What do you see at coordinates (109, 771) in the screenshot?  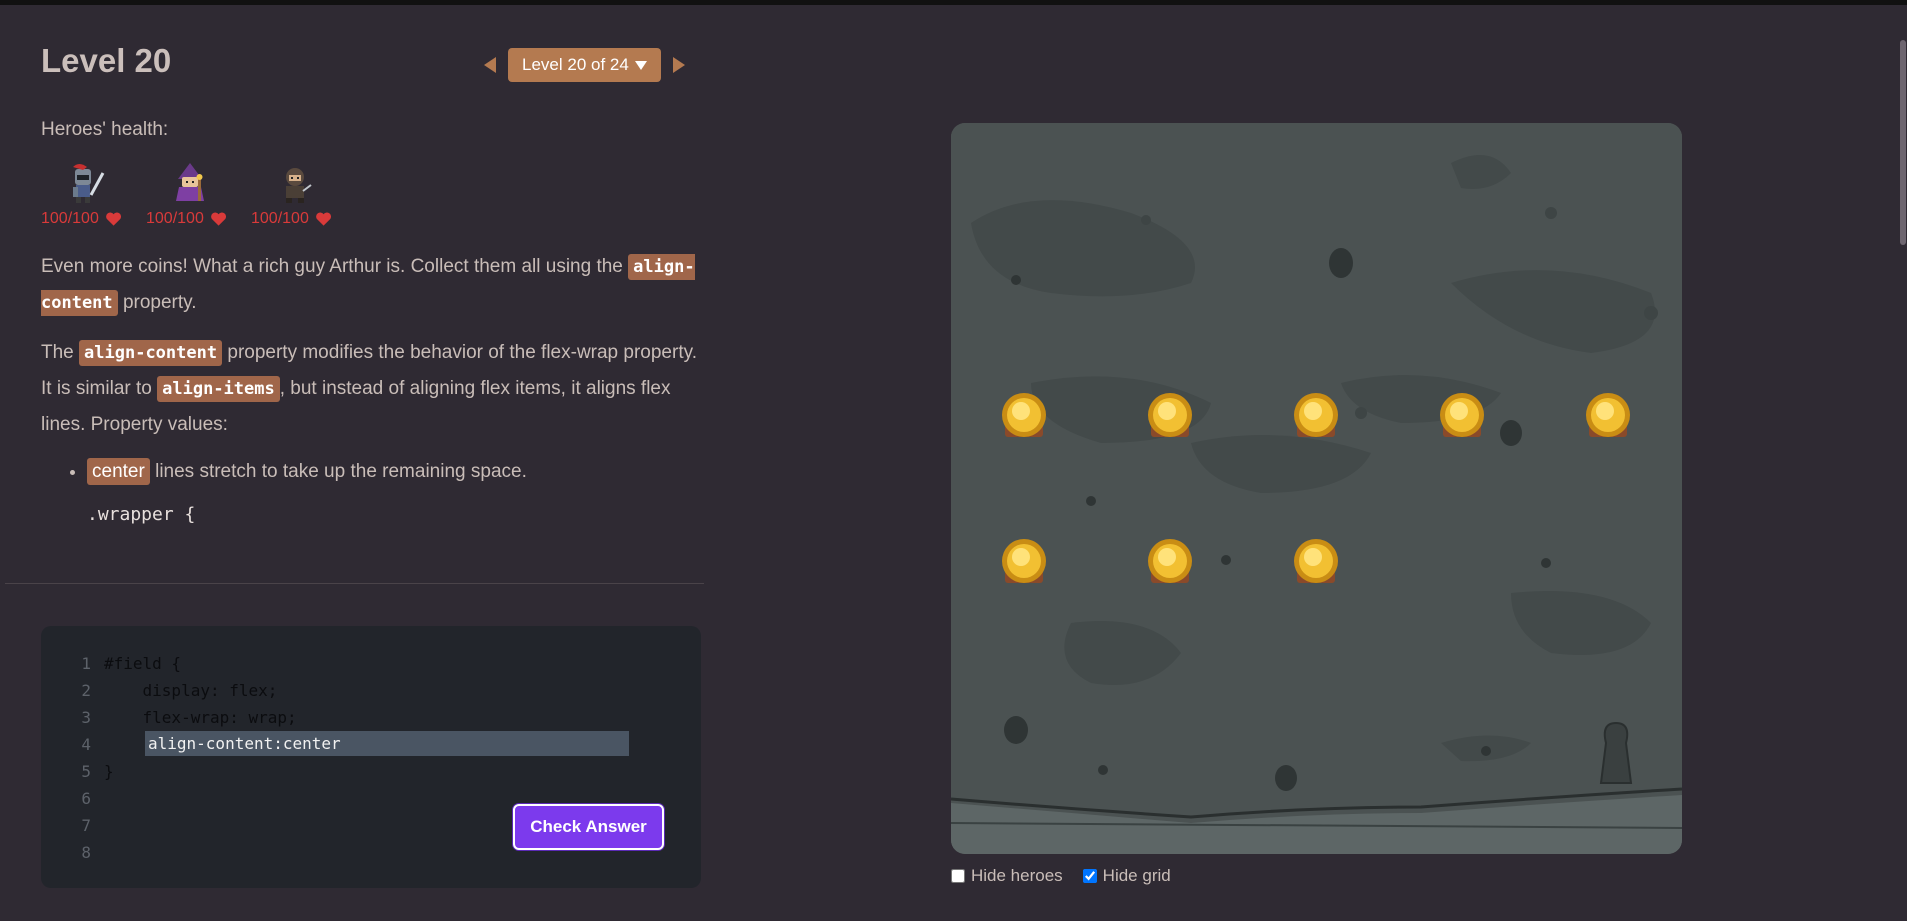 I see `code-line-5: }` at bounding box center [109, 771].